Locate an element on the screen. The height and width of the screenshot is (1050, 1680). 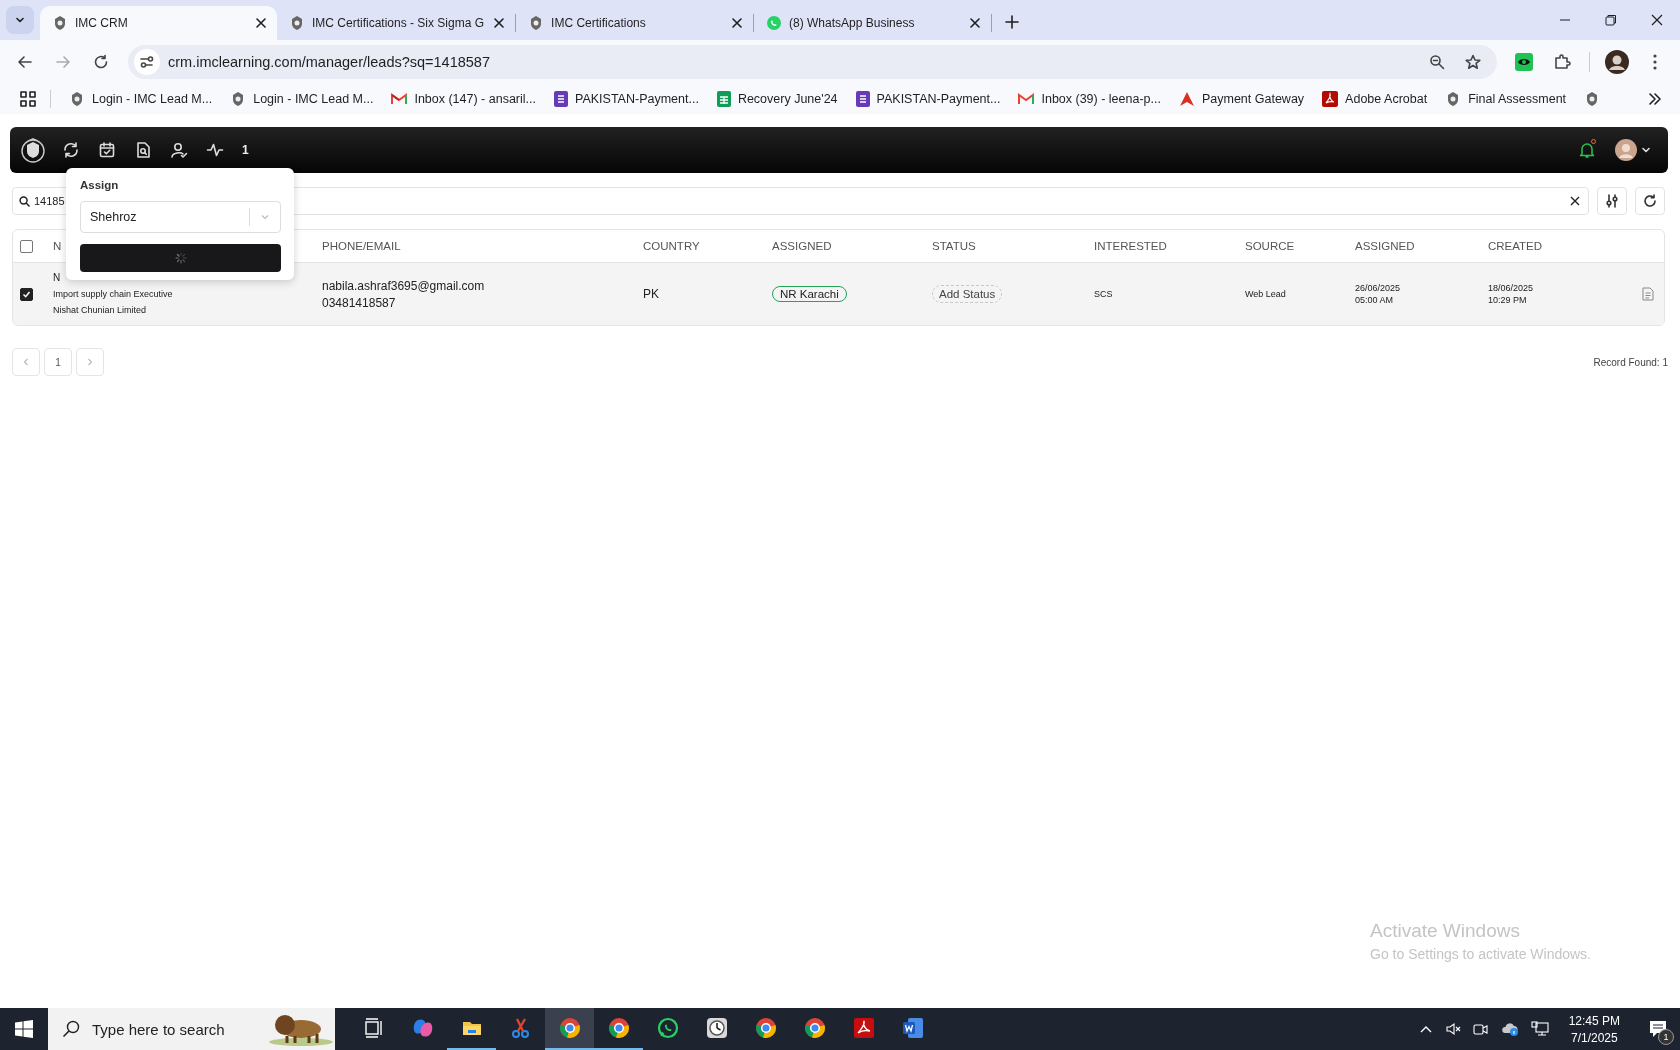
column-header: STATUS is located at coordinates (954, 246).